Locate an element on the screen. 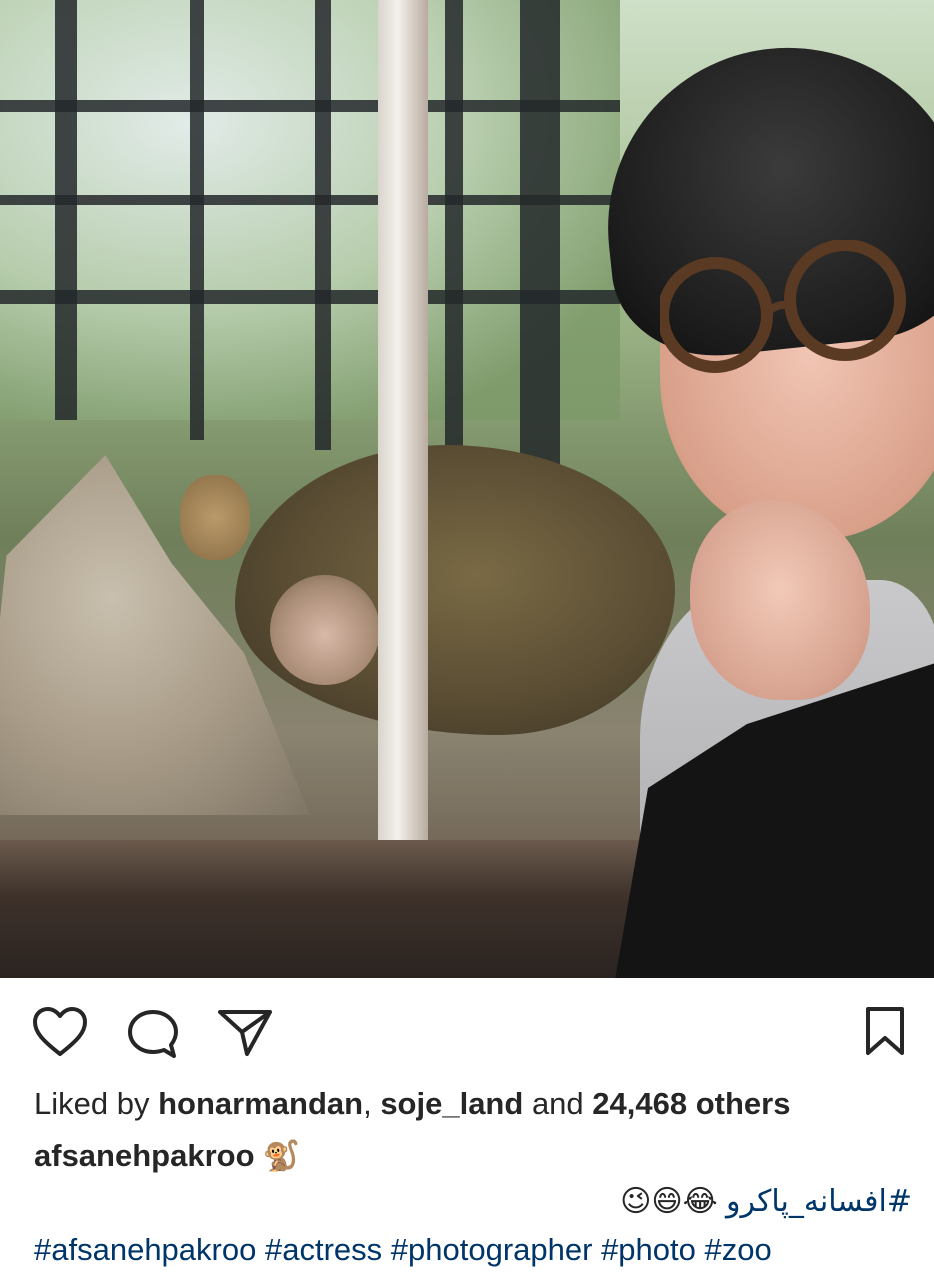 The width and height of the screenshot is (934, 1280). liker-username: soje_land is located at coordinates (451, 1103).